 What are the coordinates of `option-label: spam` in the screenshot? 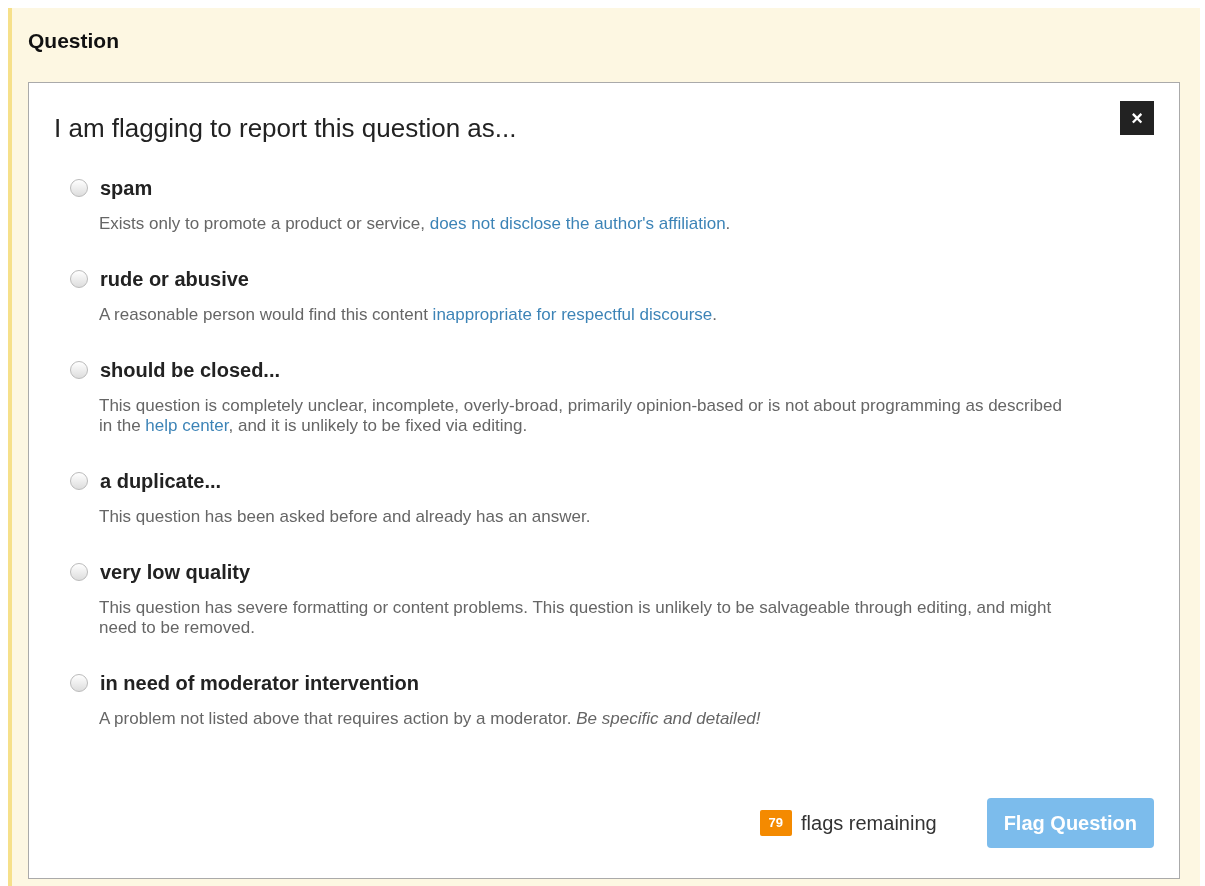 It's located at (126, 188).